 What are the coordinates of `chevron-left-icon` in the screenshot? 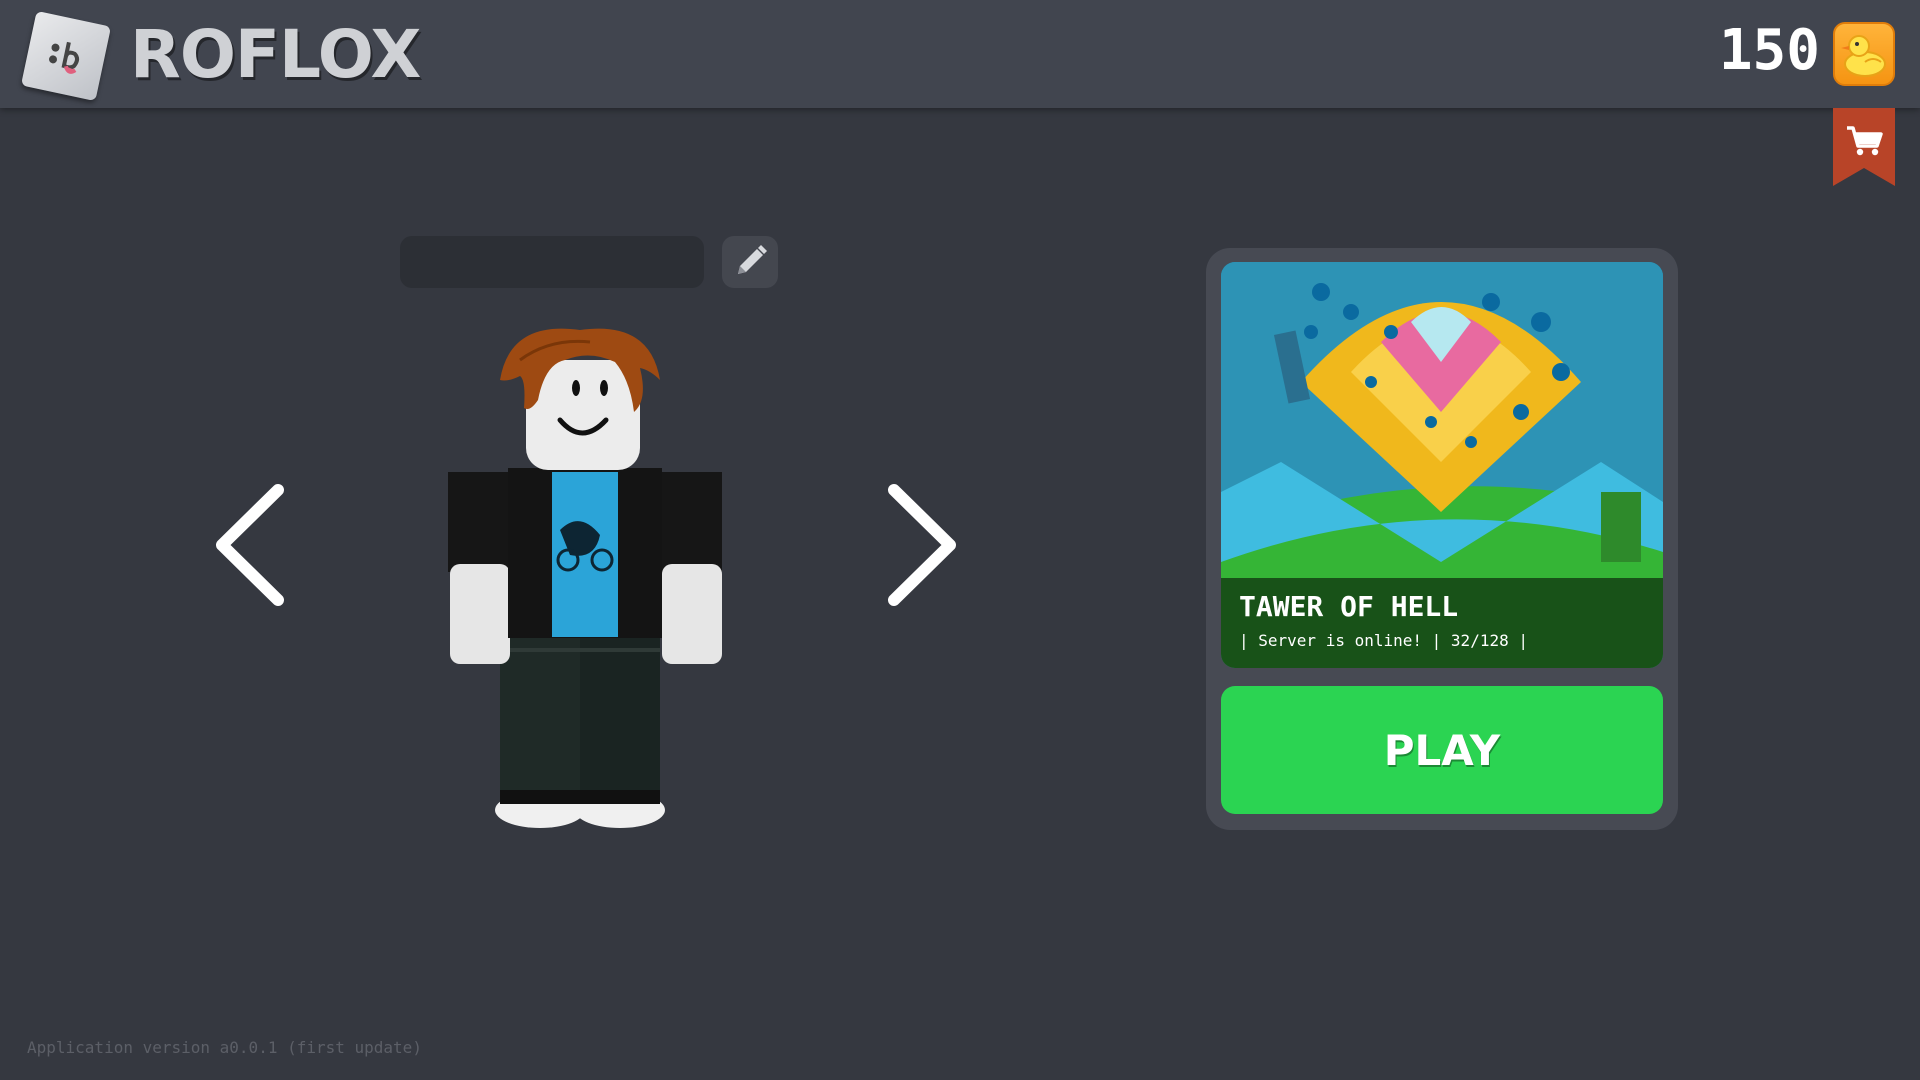 It's located at (250, 545).